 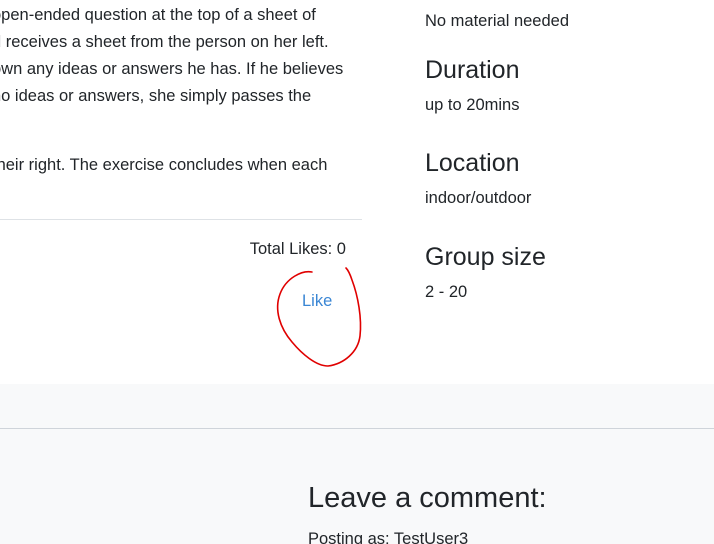 I want to click on leave-comment-heading: Leave a comment:, so click(x=427, y=498).